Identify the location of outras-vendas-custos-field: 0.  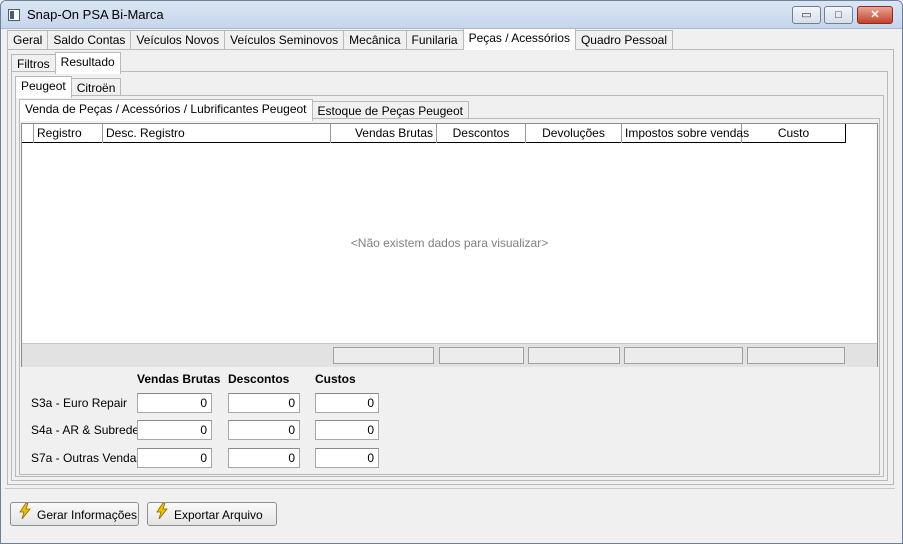
(347, 458).